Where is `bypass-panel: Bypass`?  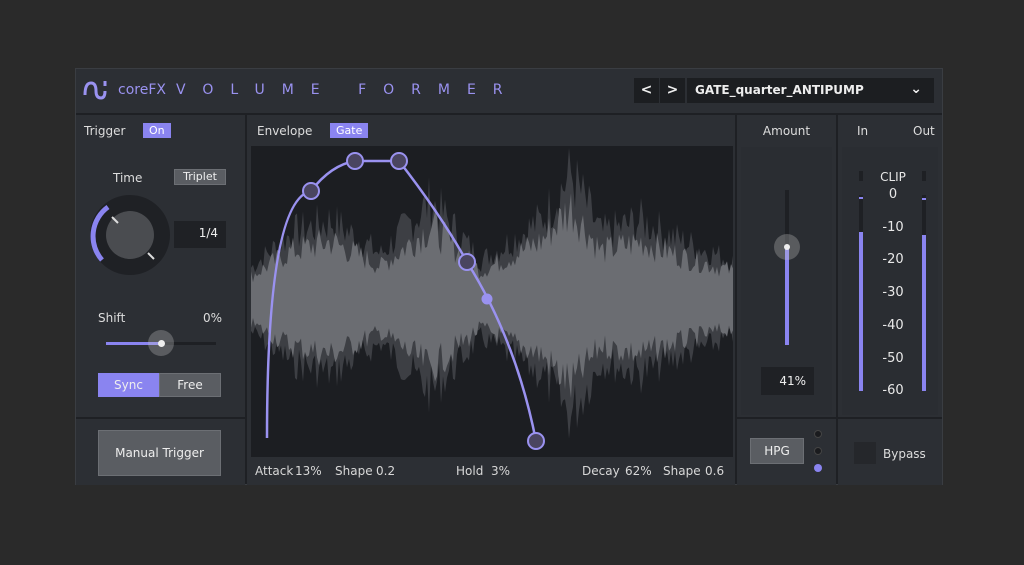
bypass-panel: Bypass is located at coordinates (890, 452).